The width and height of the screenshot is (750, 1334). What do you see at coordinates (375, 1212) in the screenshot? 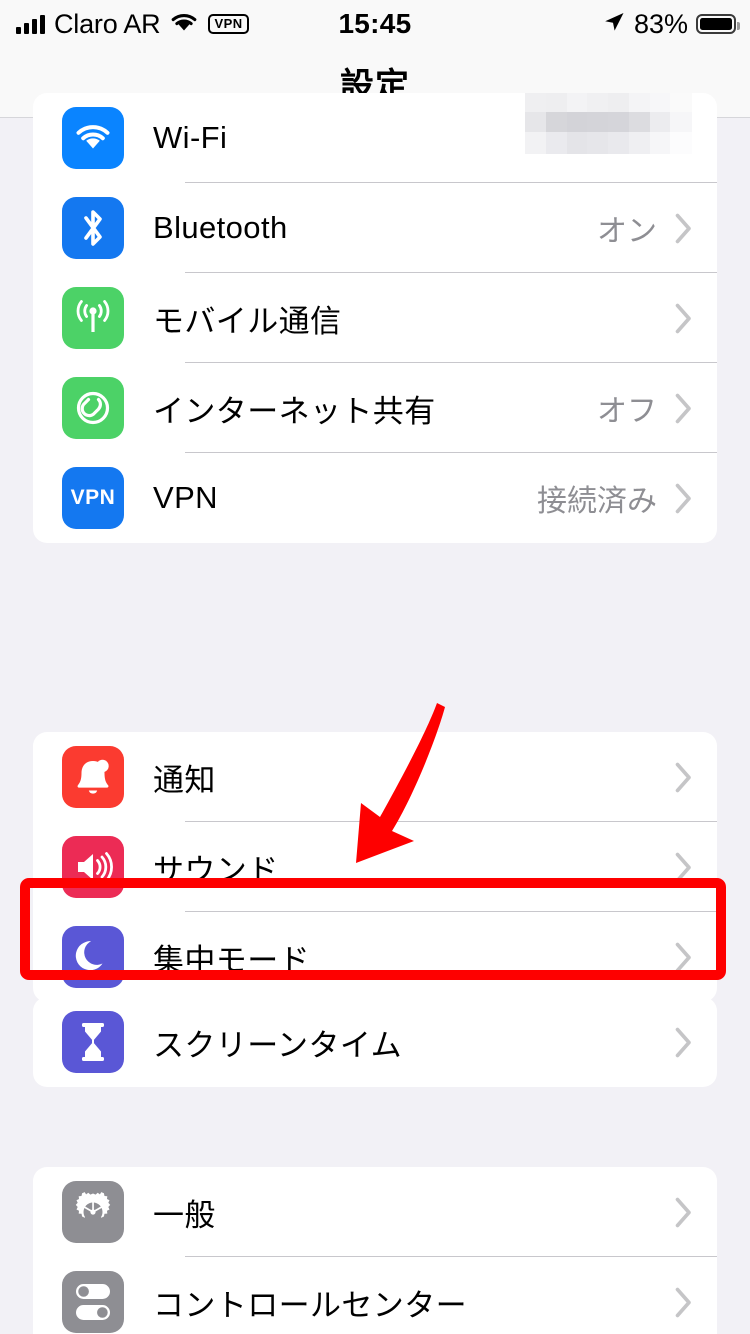
I see `settings-row-system-0: 一般` at bounding box center [375, 1212].